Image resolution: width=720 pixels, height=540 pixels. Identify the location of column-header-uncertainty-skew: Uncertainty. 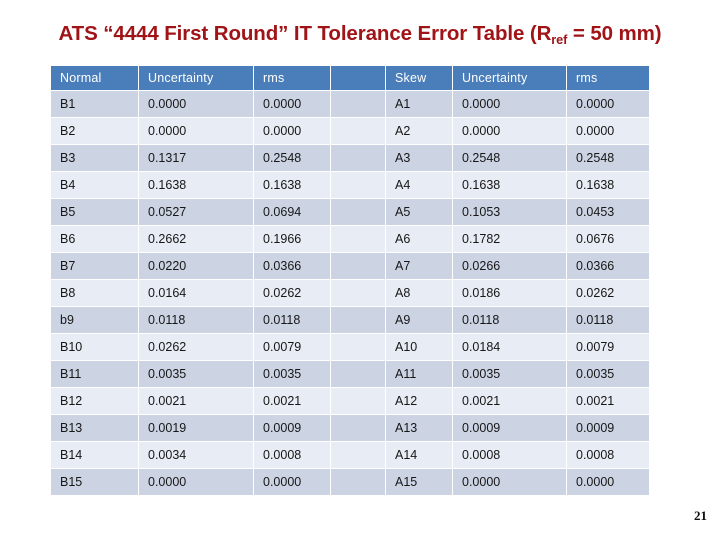
(509, 78).